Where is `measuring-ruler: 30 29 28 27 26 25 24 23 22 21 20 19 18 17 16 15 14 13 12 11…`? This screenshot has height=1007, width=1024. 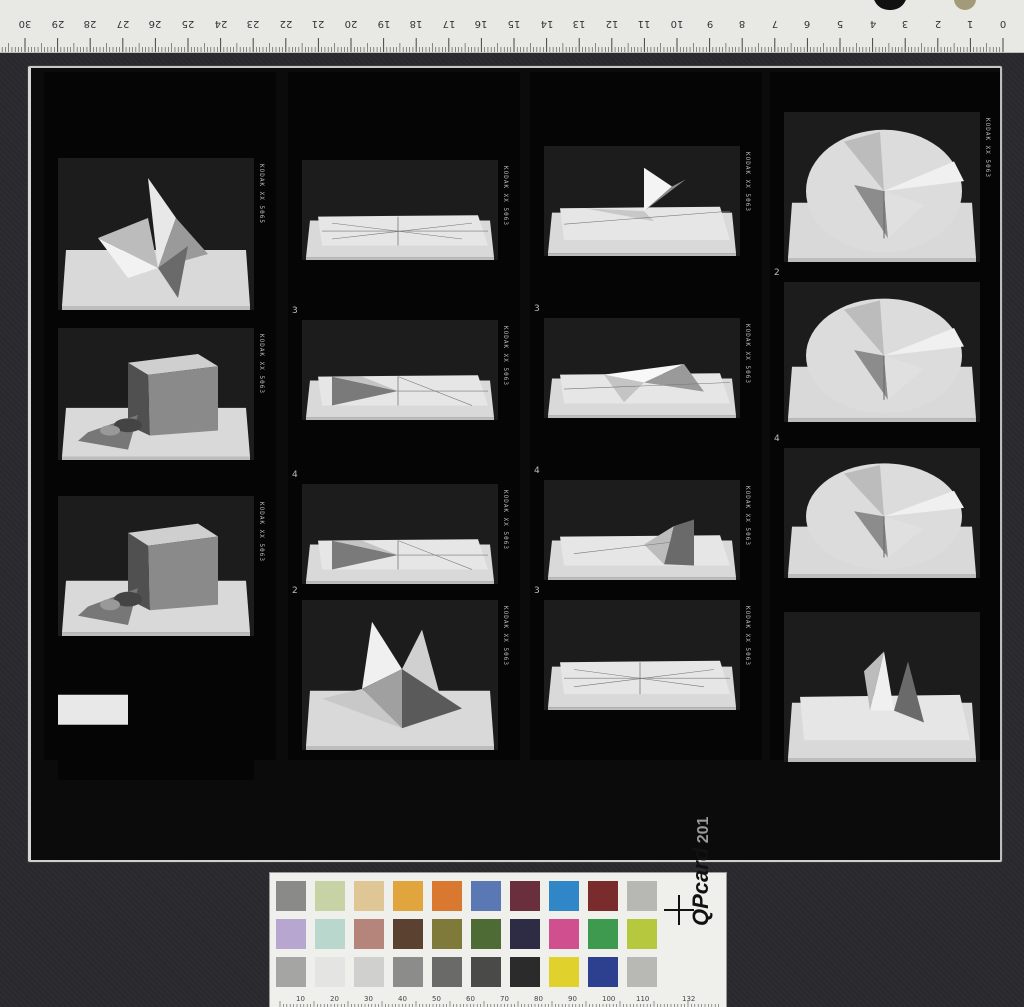 measuring-ruler: 30 29 28 27 26 25 24 23 22 21 20 19 18 17 16 15 14 13 12 11… is located at coordinates (512, 26).